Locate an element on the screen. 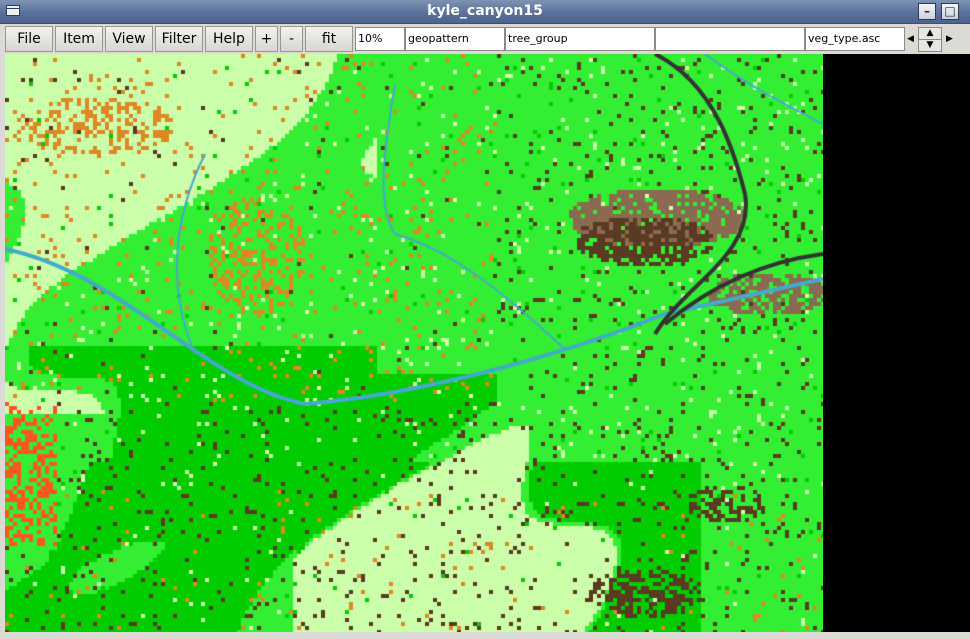  window-title: kyle_canyon15 is located at coordinates (485, 11).